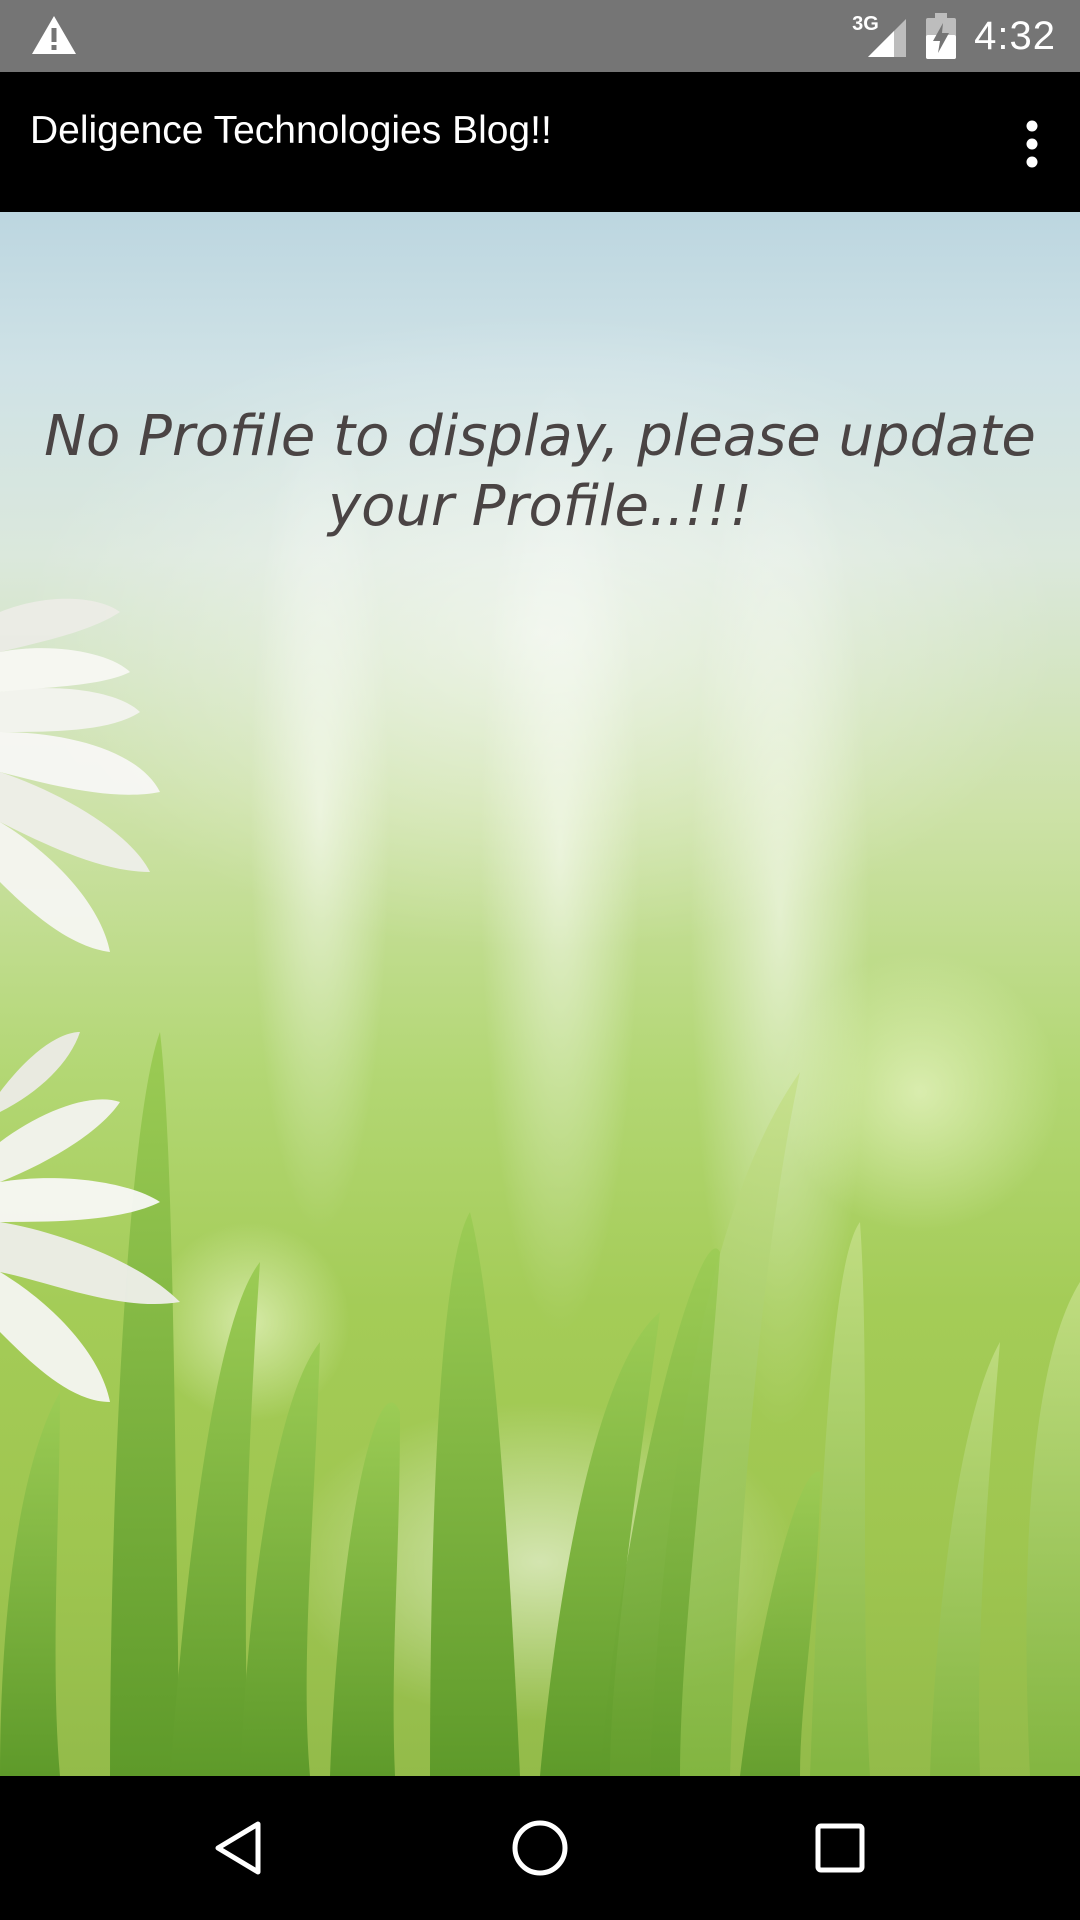 Image resolution: width=1080 pixels, height=1920 pixels. I want to click on network-indicator: 3G, so click(880, 36).